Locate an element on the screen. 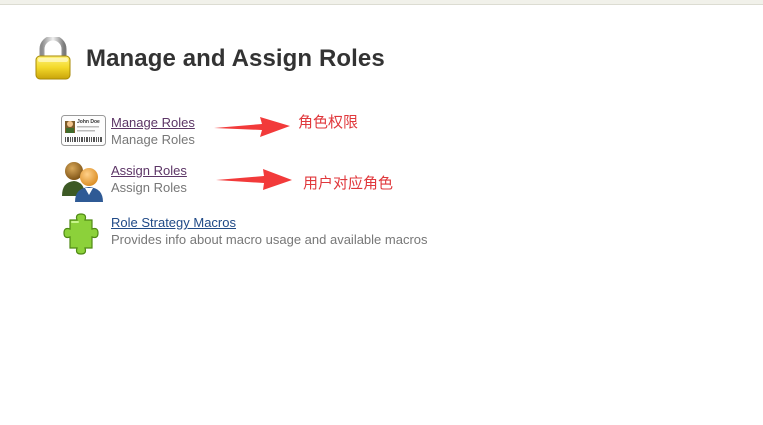  manage-roles-text: Manage Roles Manage Roles is located at coordinates (153, 130).